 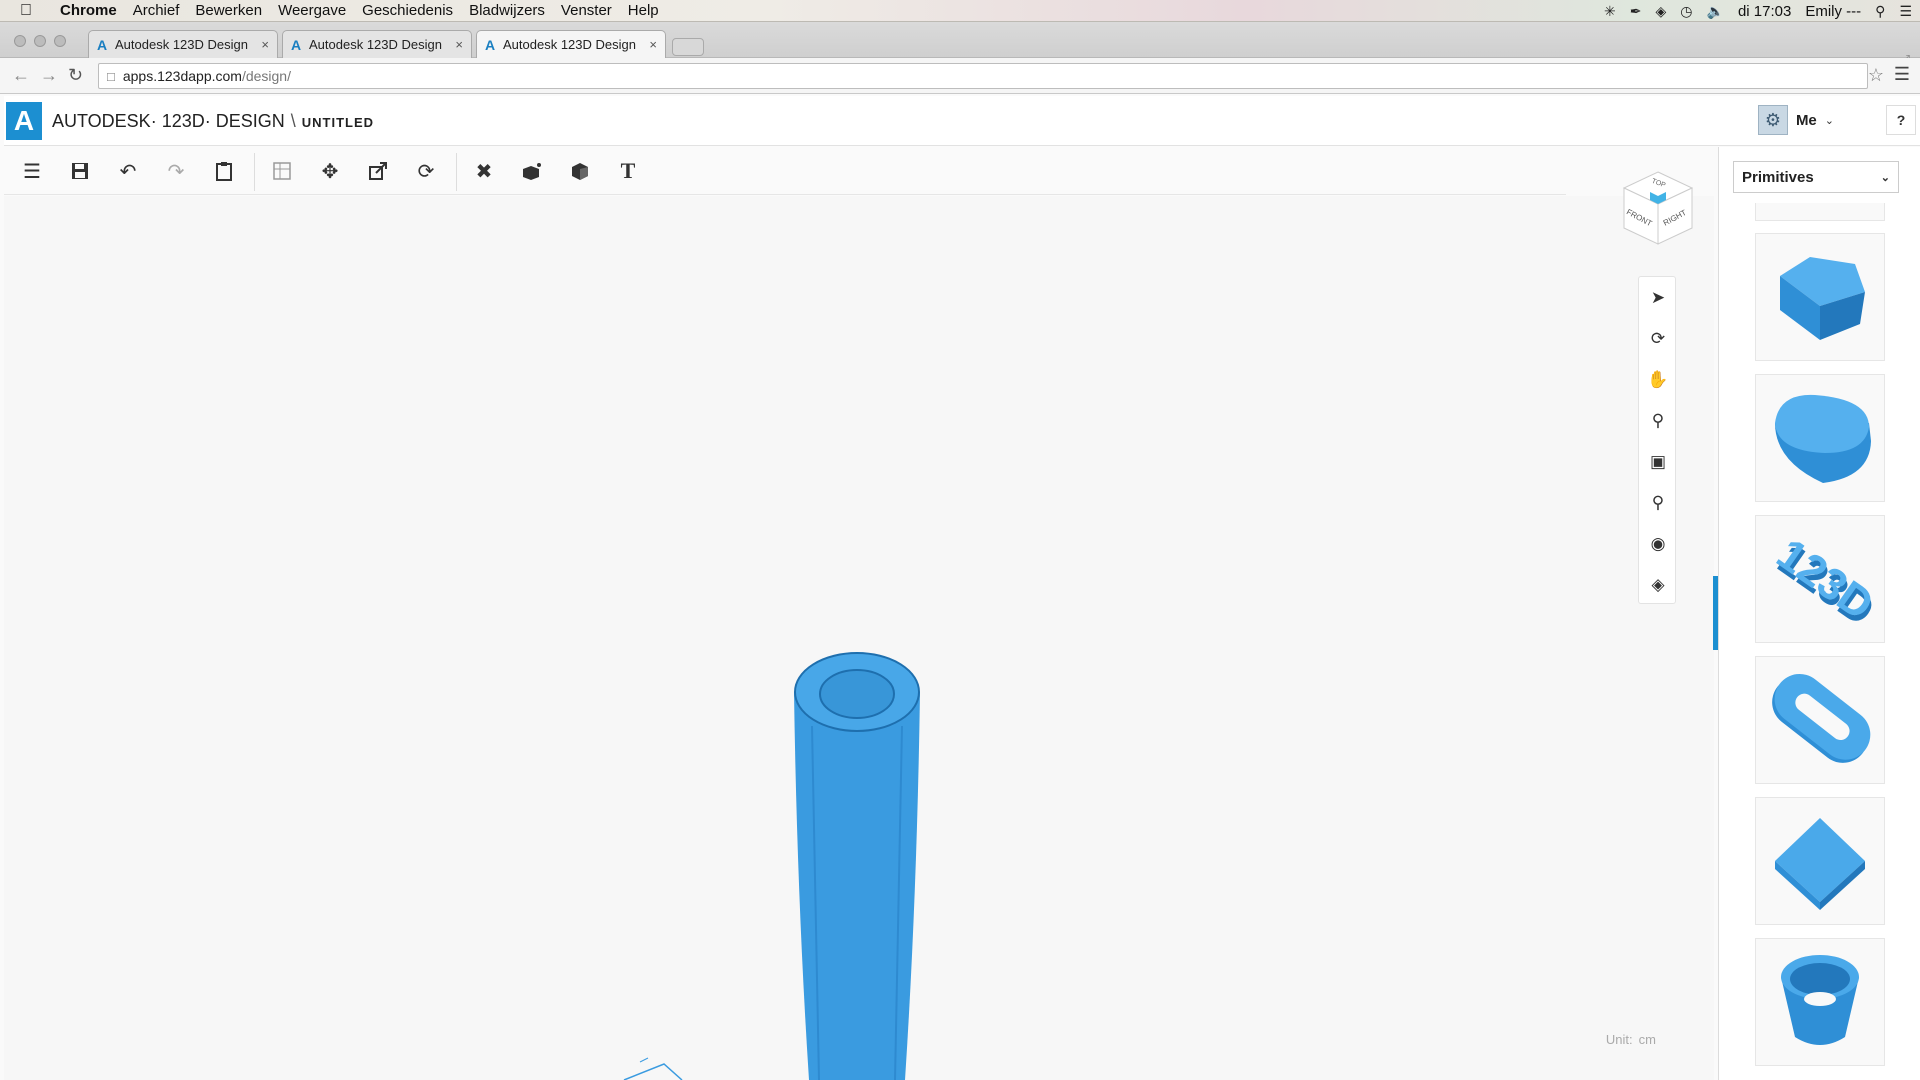 I want to click on clock: di 17:03, so click(x=1764, y=11).